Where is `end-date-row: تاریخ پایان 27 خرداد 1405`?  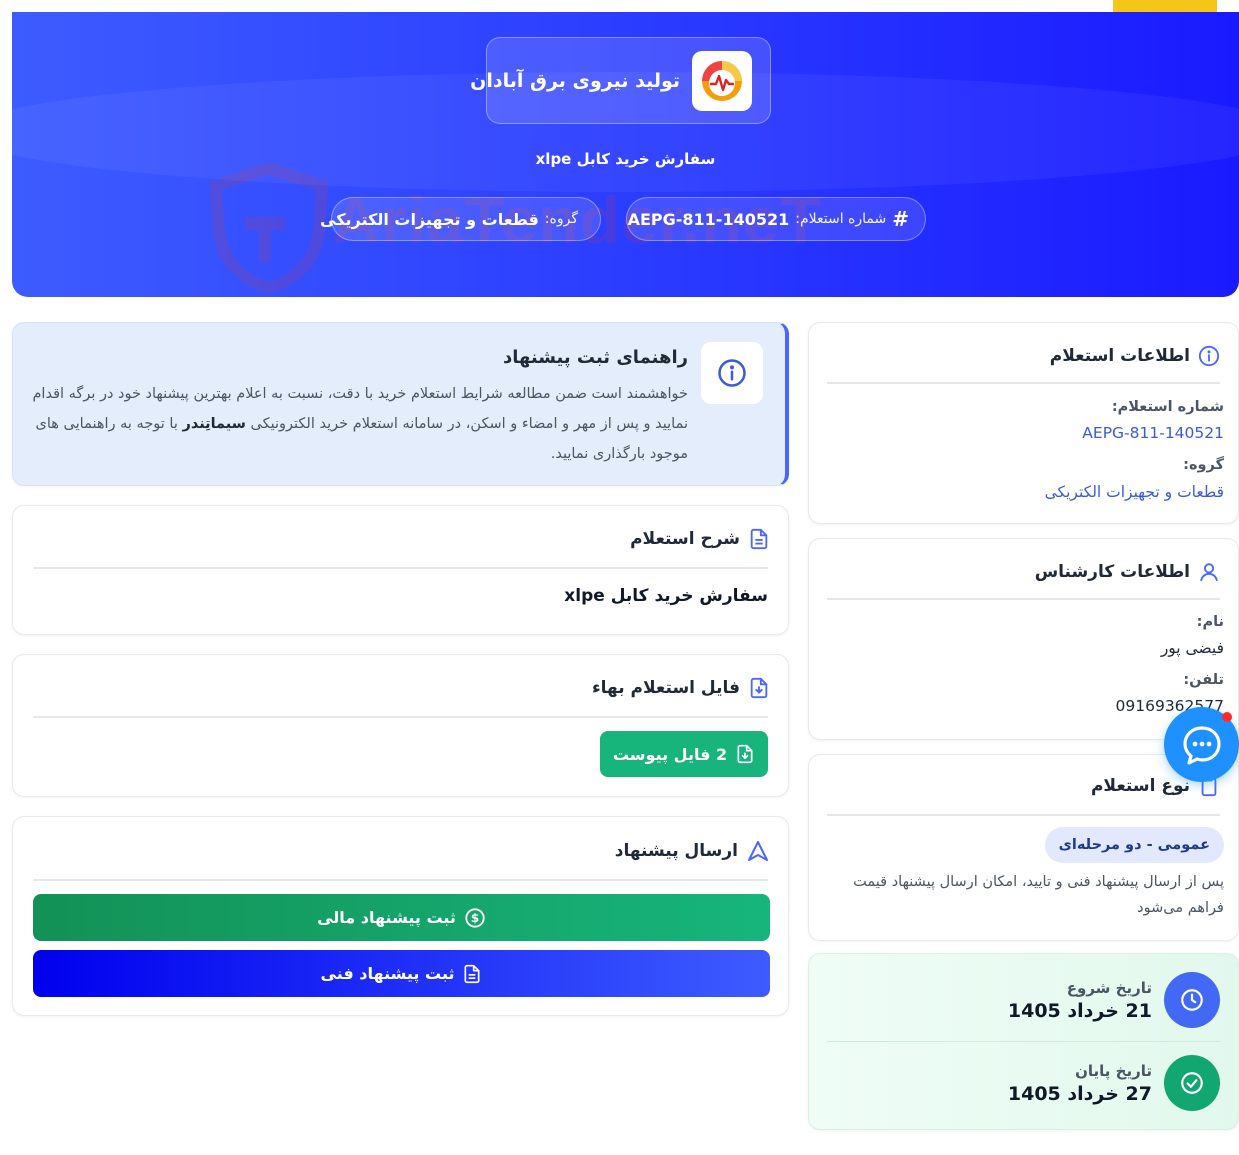 end-date-row: تاریخ پایان 27 خرداد 1405 is located at coordinates (1114, 1083).